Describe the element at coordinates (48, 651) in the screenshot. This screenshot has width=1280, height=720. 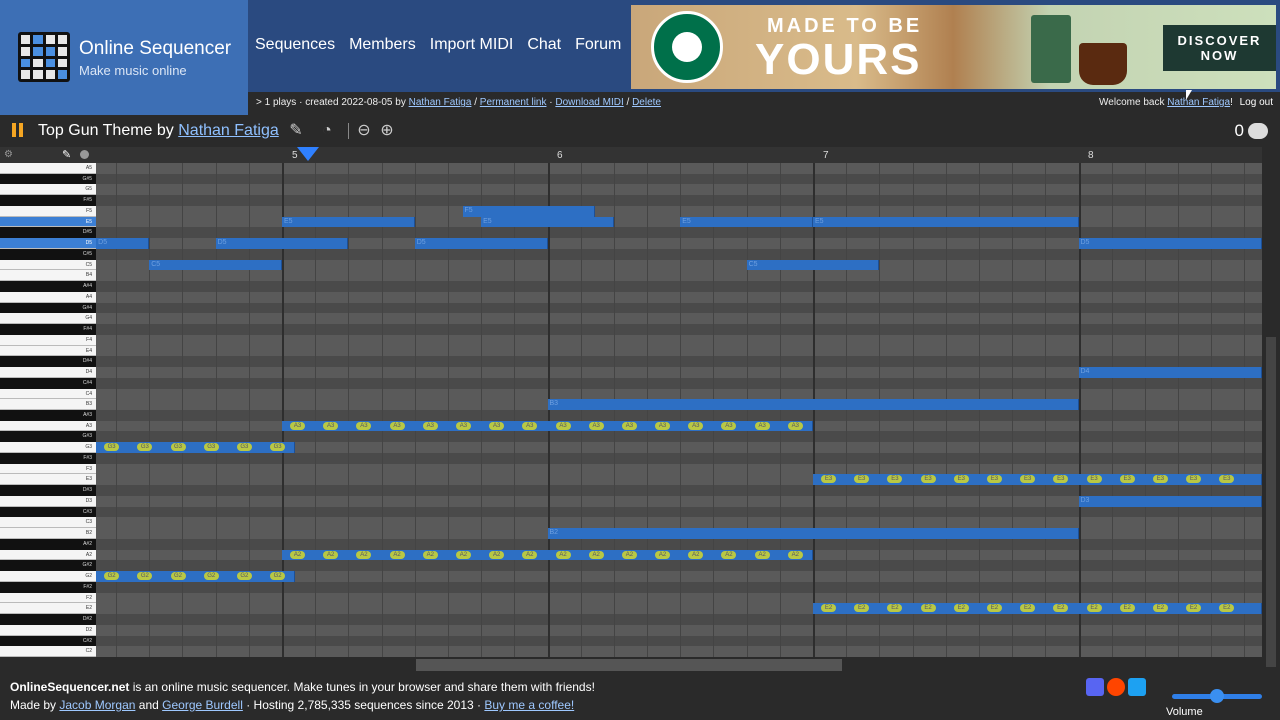
I see `piano-key: C2` at that location.